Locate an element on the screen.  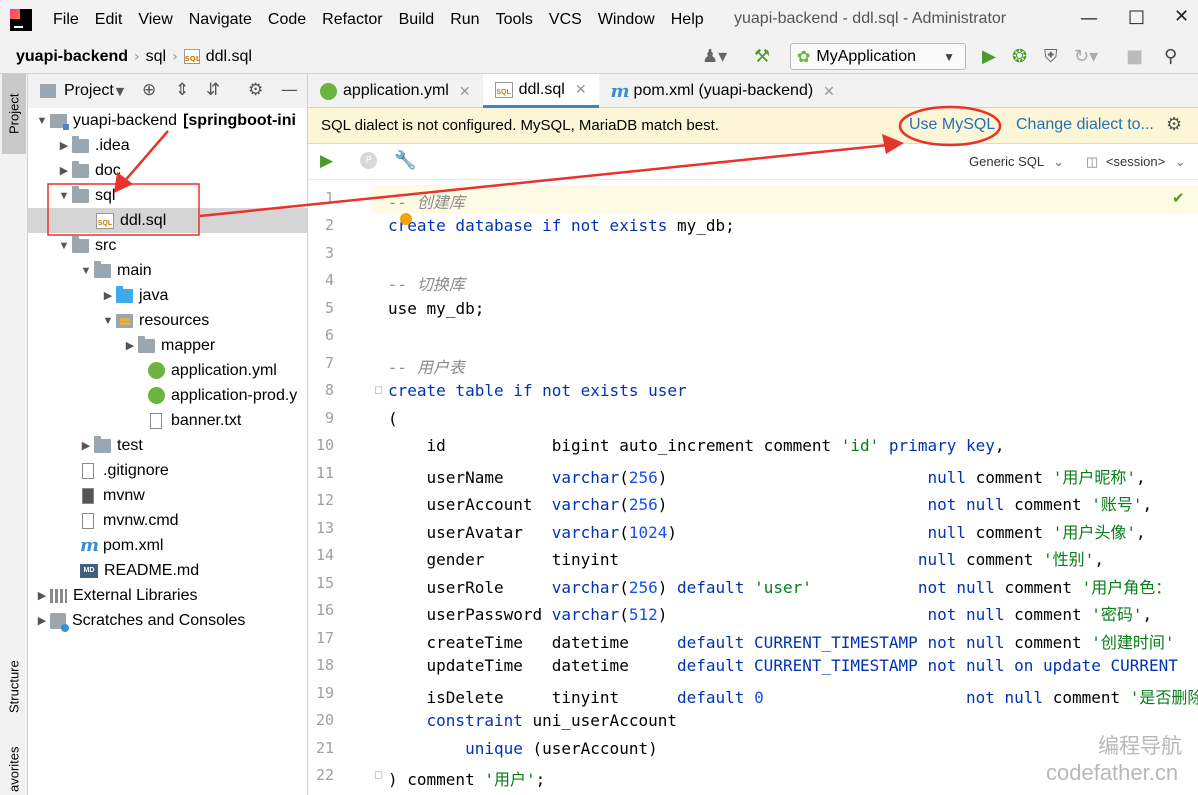
tree-item-main: ▼ main is located at coordinates (115, 270).